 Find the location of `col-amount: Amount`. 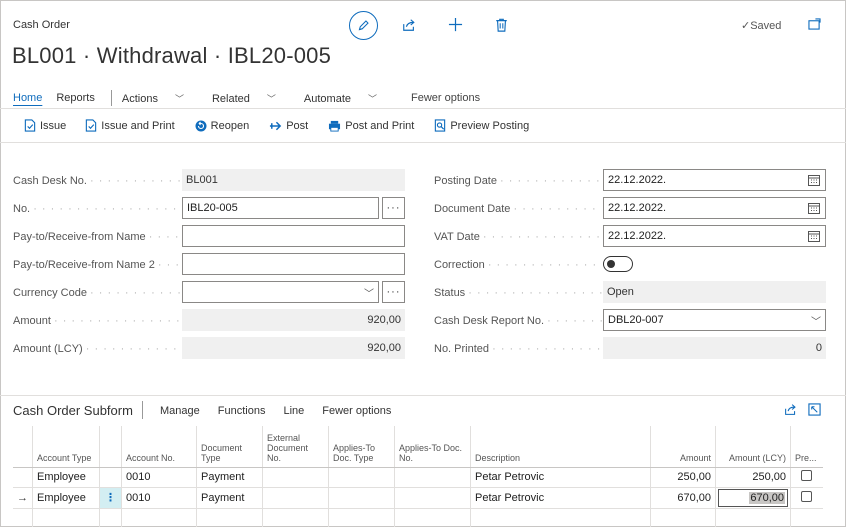

col-amount: Amount is located at coordinates (683, 447).